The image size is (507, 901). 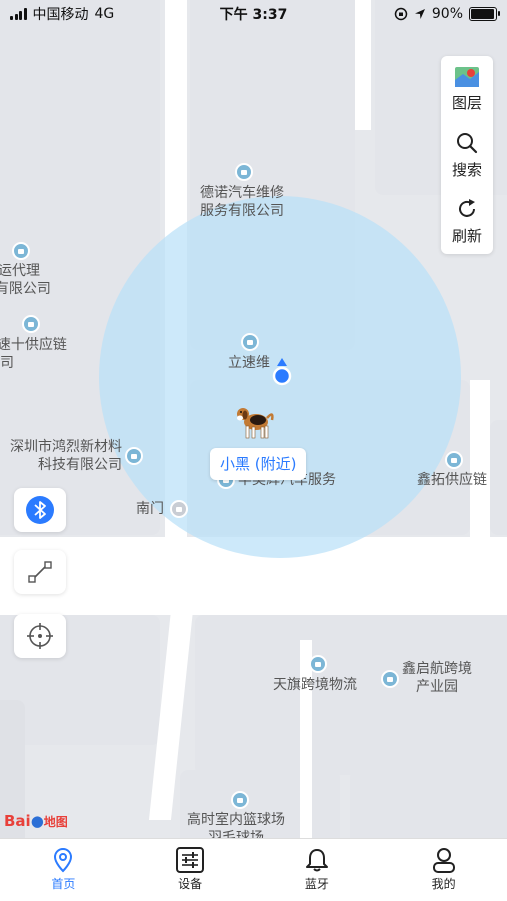 I want to click on battery-icon, so click(x=484, y=14).